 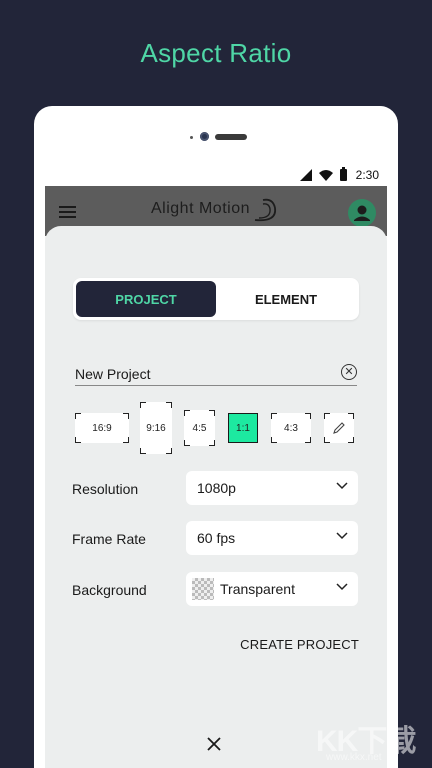 I want to click on resolution-label: Resolution, so click(x=105, y=489).